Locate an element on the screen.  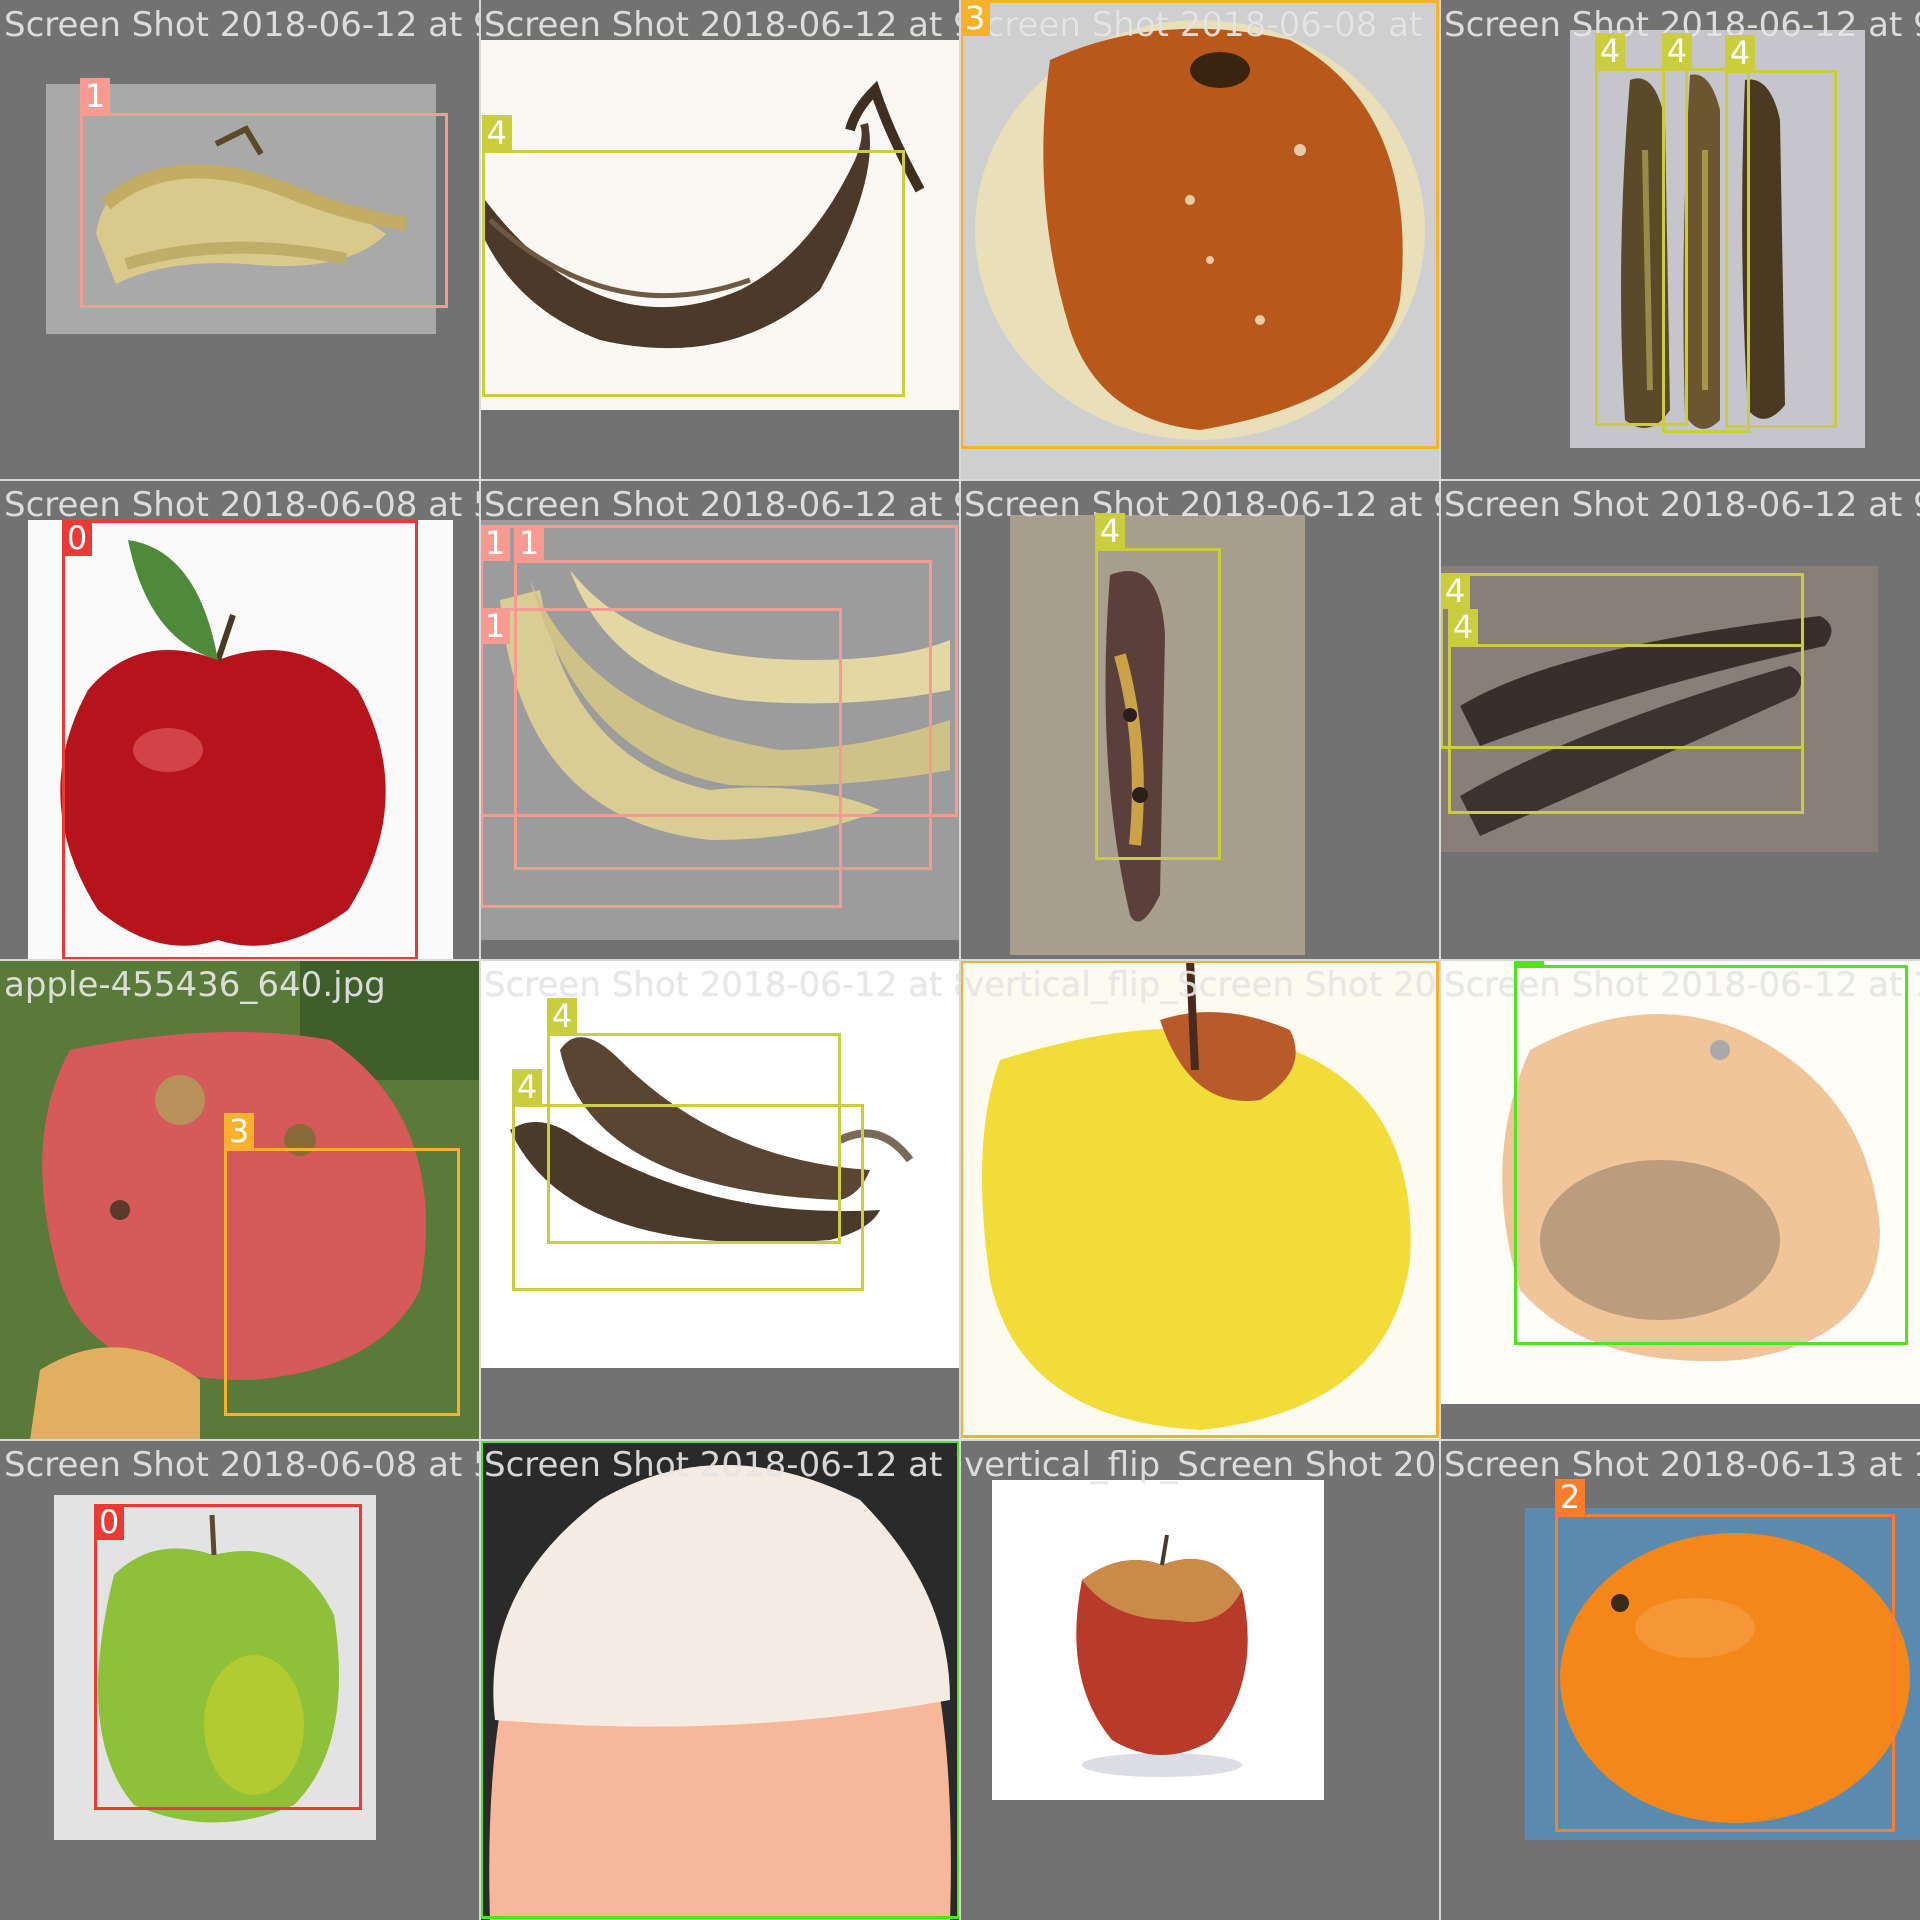
filename-label: Screen Shot 2018-06-12 at 9 is located at coordinates (1682, 505).